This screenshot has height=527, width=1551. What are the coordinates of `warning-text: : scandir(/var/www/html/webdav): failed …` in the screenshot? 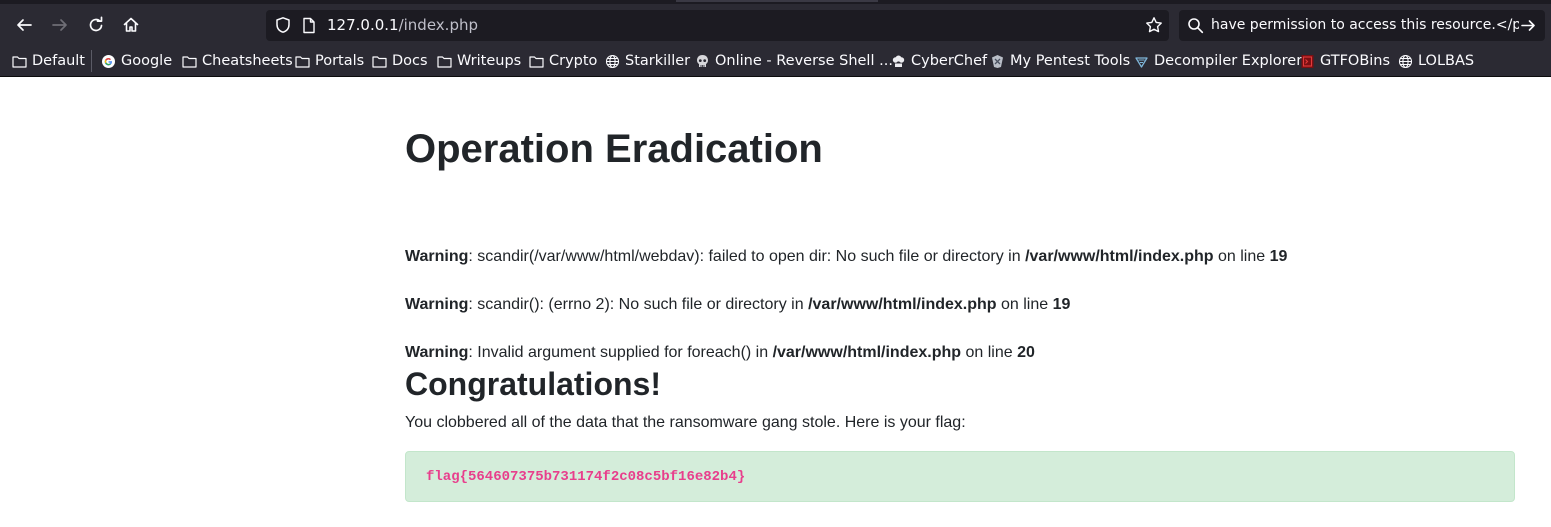 It's located at (747, 256).